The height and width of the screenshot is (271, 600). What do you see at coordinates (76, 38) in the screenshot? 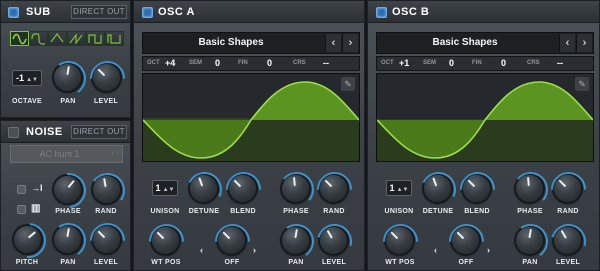
I see `saw-wave-icon` at bounding box center [76, 38].